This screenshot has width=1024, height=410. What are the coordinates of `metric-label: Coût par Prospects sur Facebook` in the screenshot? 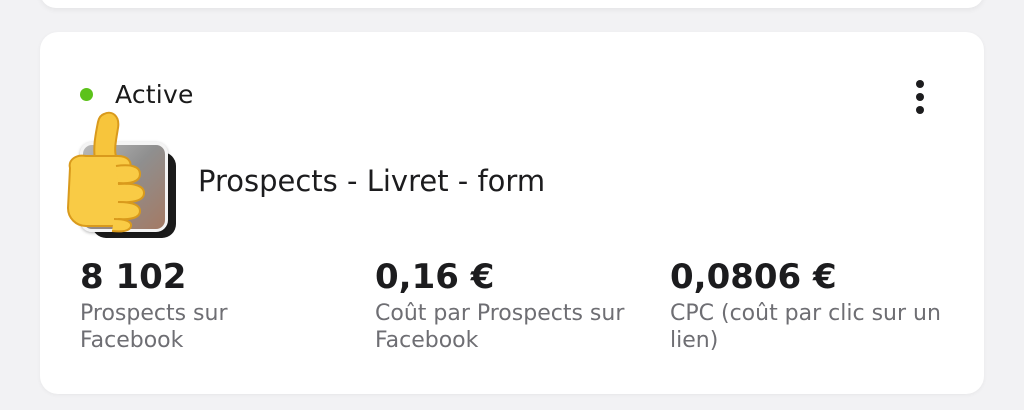 It's located at (500, 327).